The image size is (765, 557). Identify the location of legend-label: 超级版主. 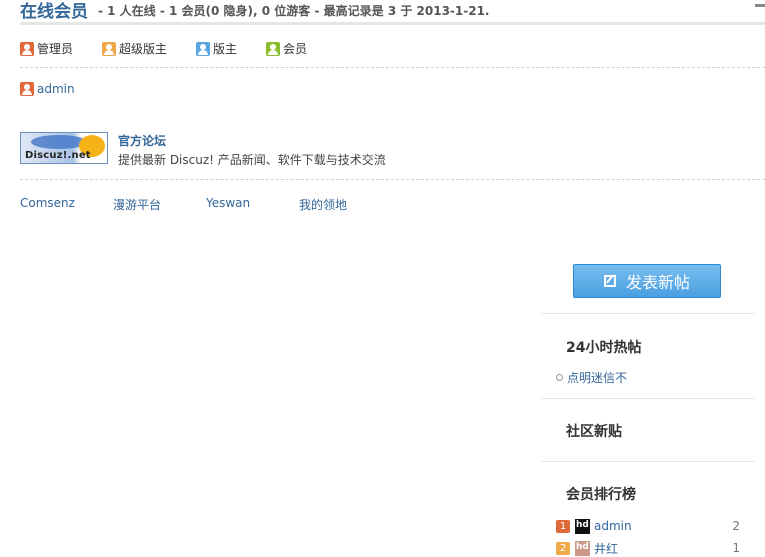
(143, 49).